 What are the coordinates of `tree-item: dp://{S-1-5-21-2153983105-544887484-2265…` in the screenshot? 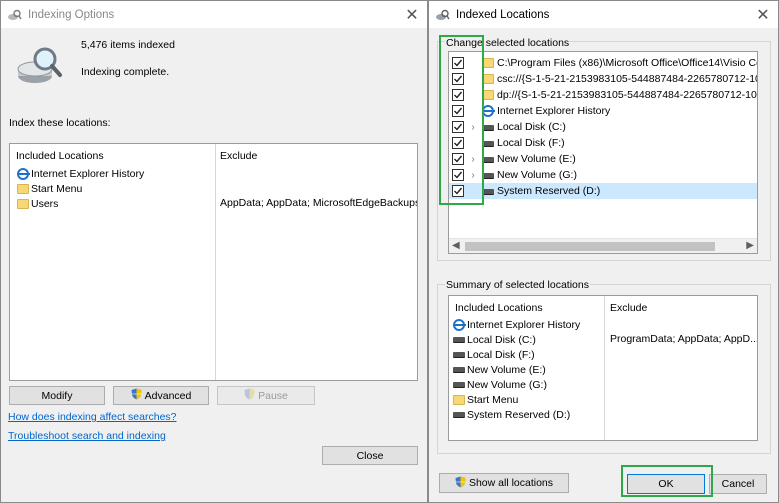 It's located at (603, 95).